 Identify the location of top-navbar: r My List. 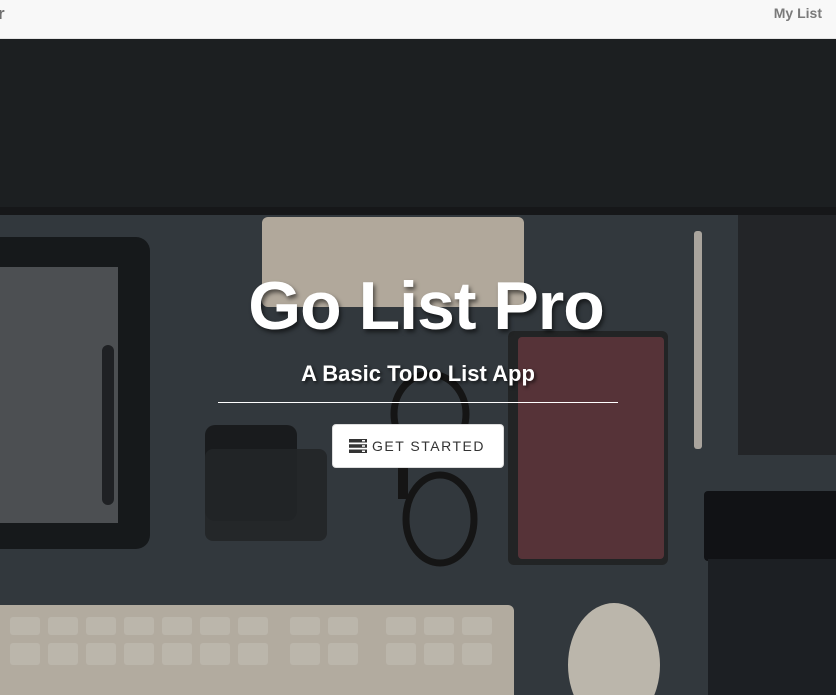
(418, 19).